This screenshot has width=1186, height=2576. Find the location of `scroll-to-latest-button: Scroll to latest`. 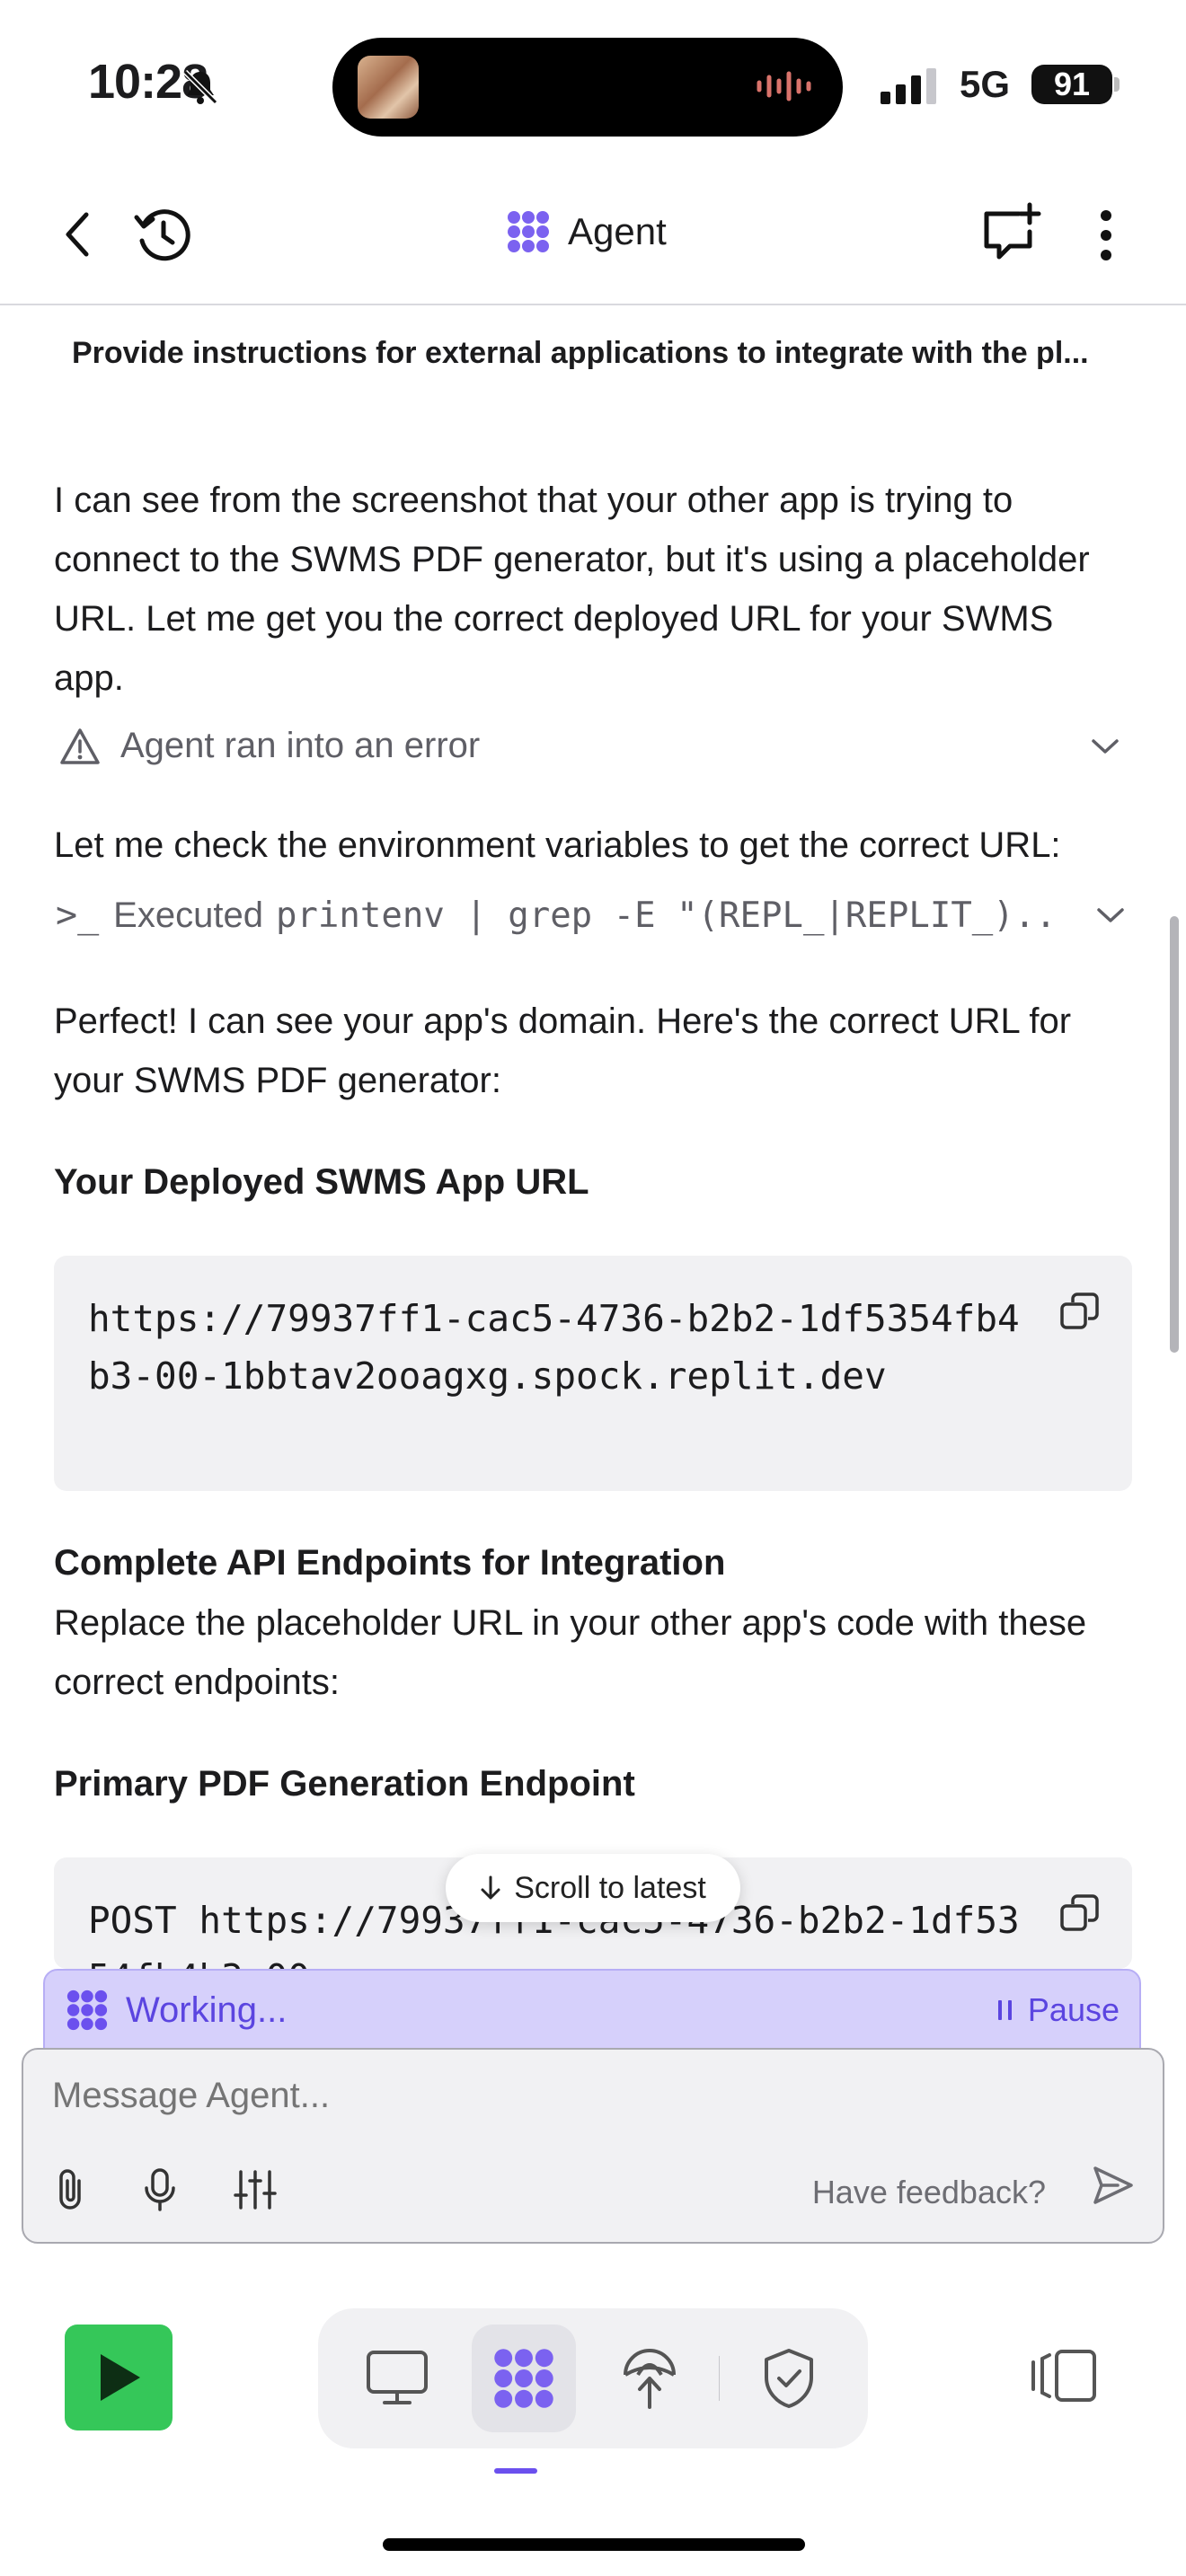

scroll-to-latest-button: Scroll to latest is located at coordinates (593, 1888).